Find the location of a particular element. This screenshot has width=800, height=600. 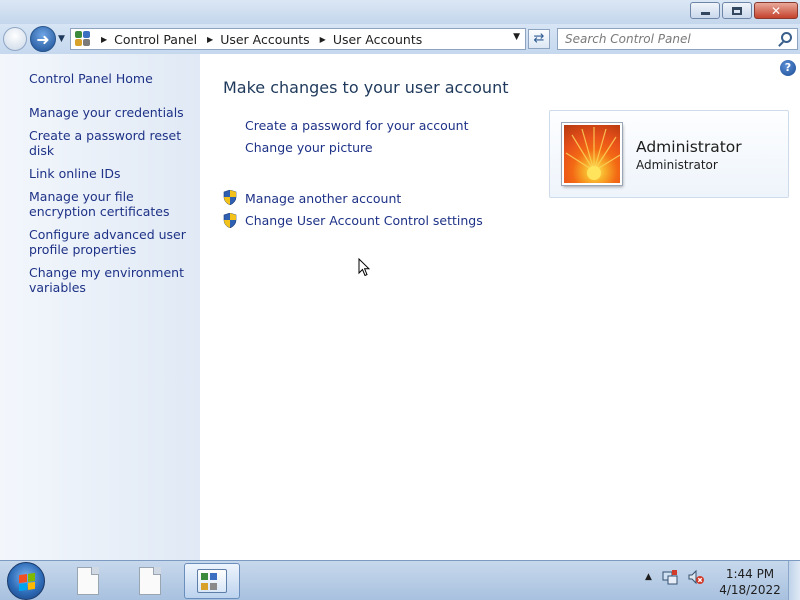

clock-time: 1:44 PM is located at coordinates (750, 574).